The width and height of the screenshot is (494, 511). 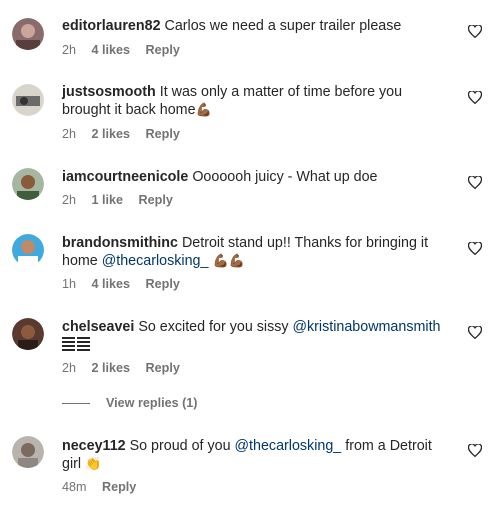 What do you see at coordinates (213, 327) in the screenshot?
I see `comment-body: So excited for you sissy` at bounding box center [213, 327].